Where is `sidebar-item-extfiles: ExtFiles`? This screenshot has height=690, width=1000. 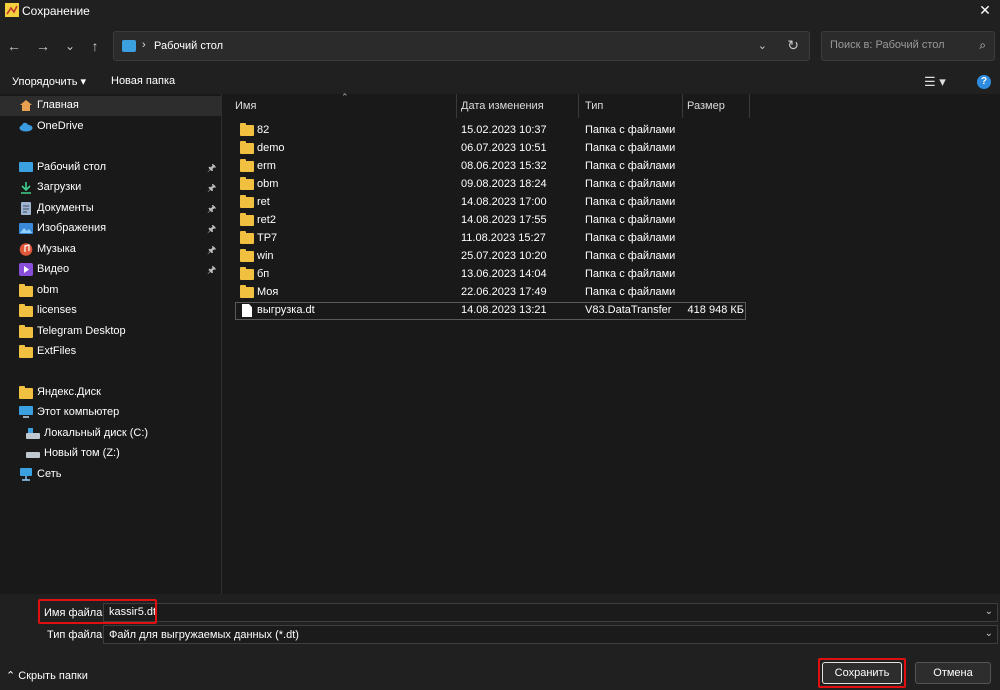
sidebar-item-extfiles: ExtFiles is located at coordinates (110, 352).